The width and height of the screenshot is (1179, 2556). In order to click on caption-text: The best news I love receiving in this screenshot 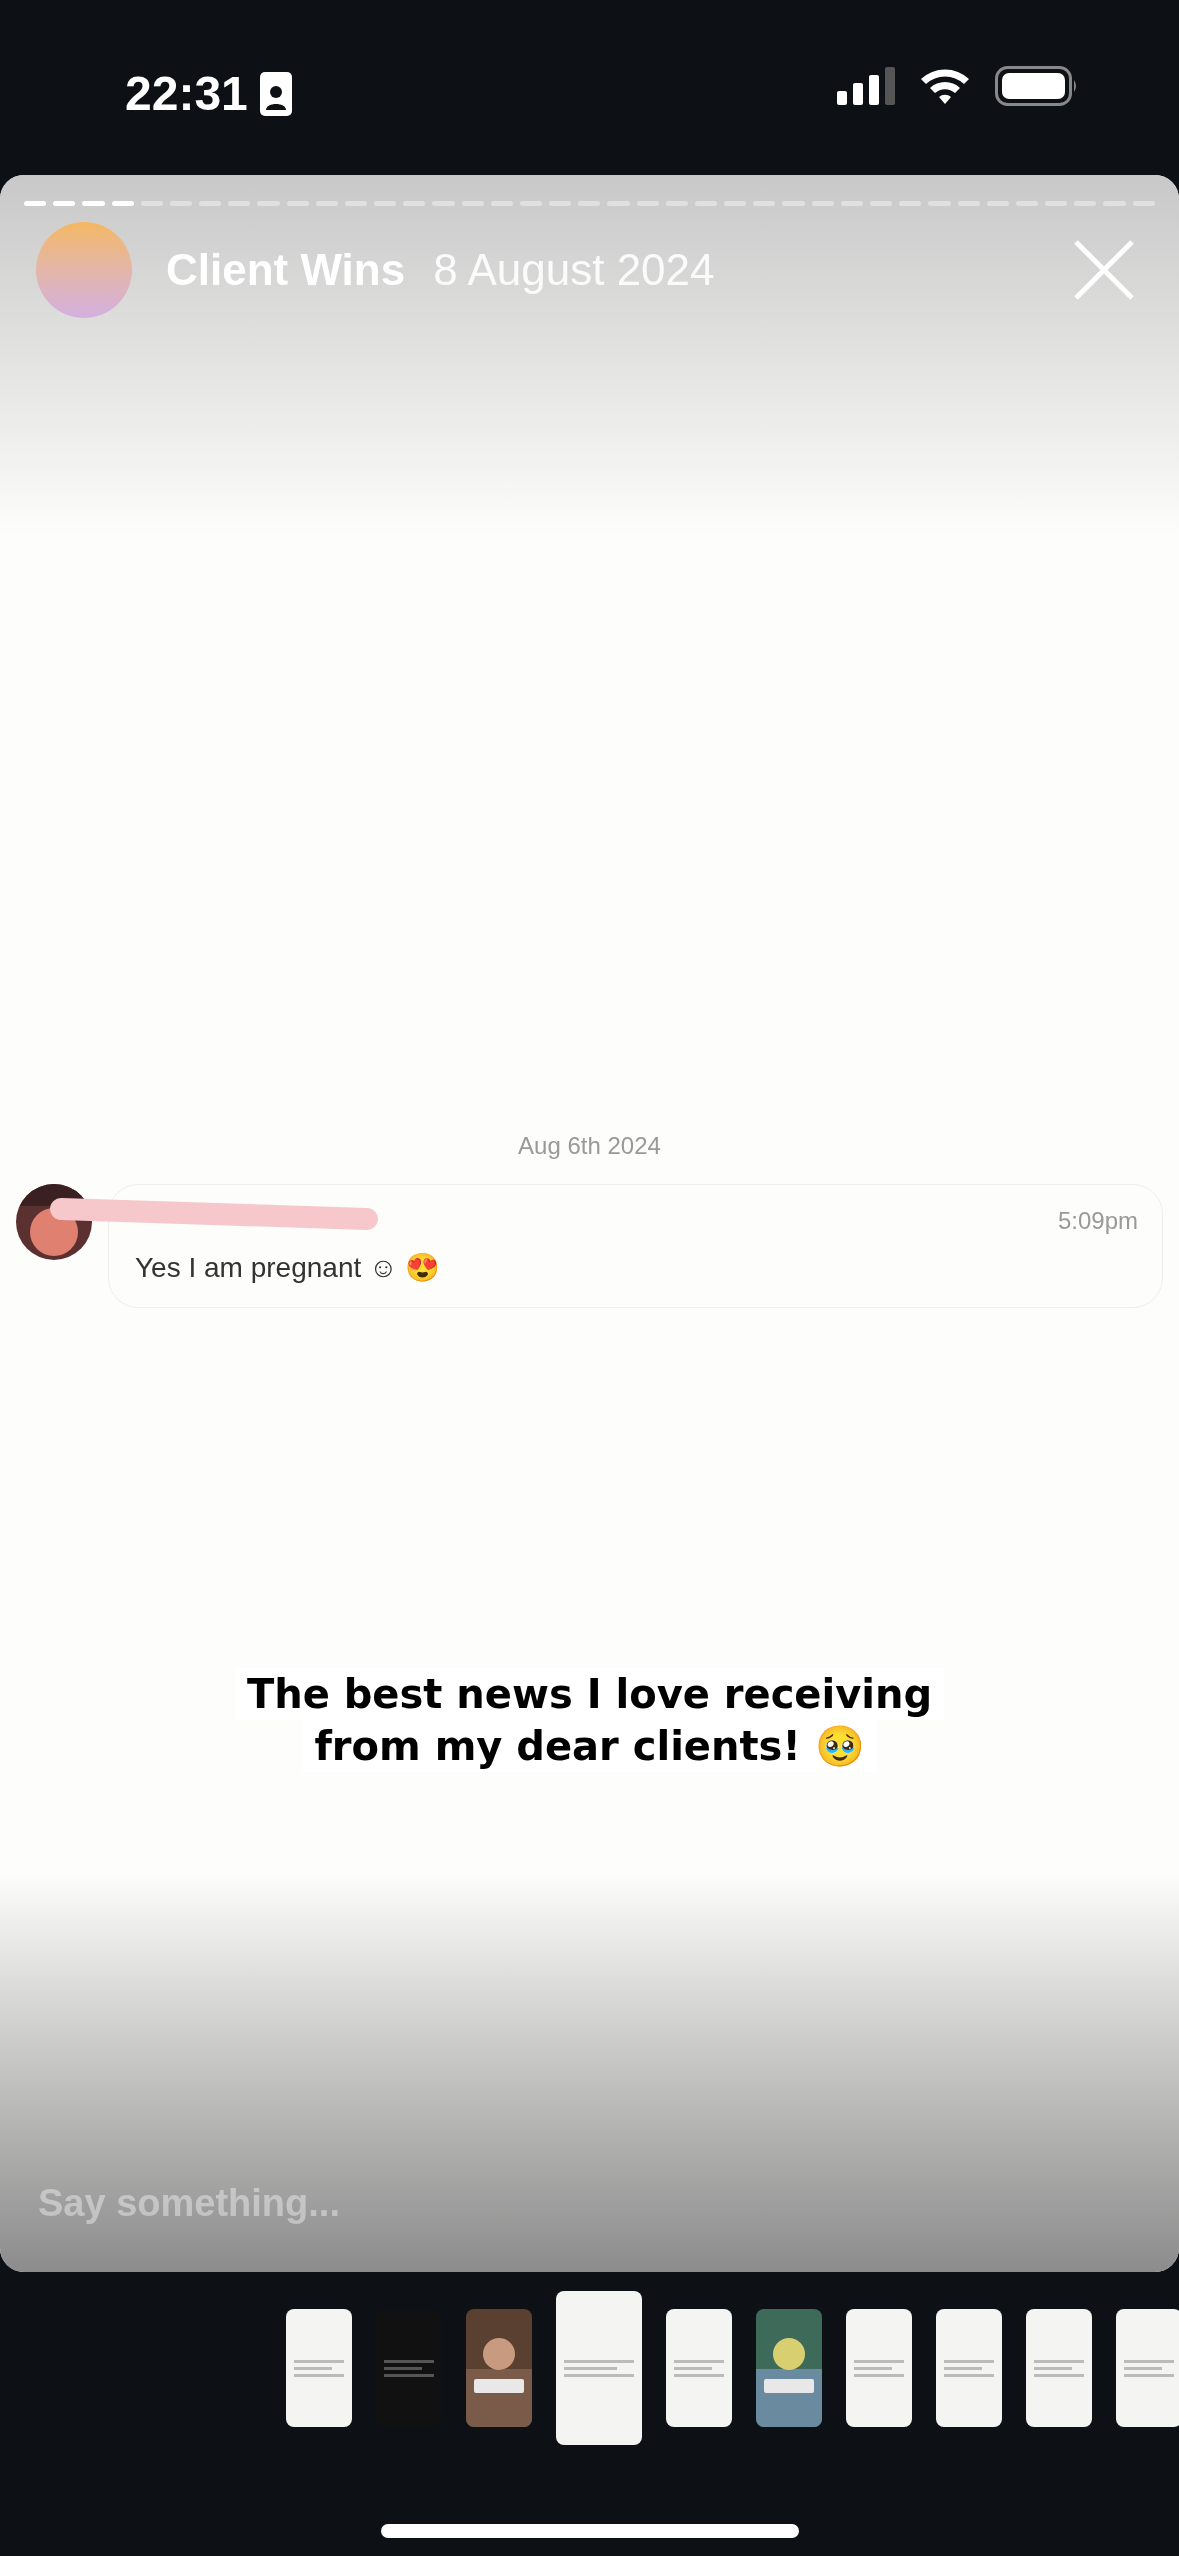, I will do `click(589, 1694)`.